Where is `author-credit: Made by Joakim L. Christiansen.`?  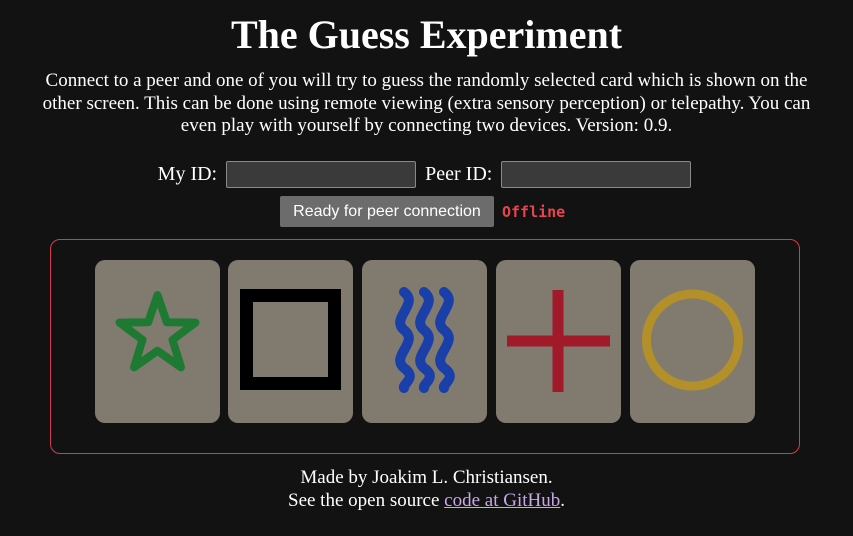 author-credit: Made by Joakim L. Christiansen. is located at coordinates (426, 477).